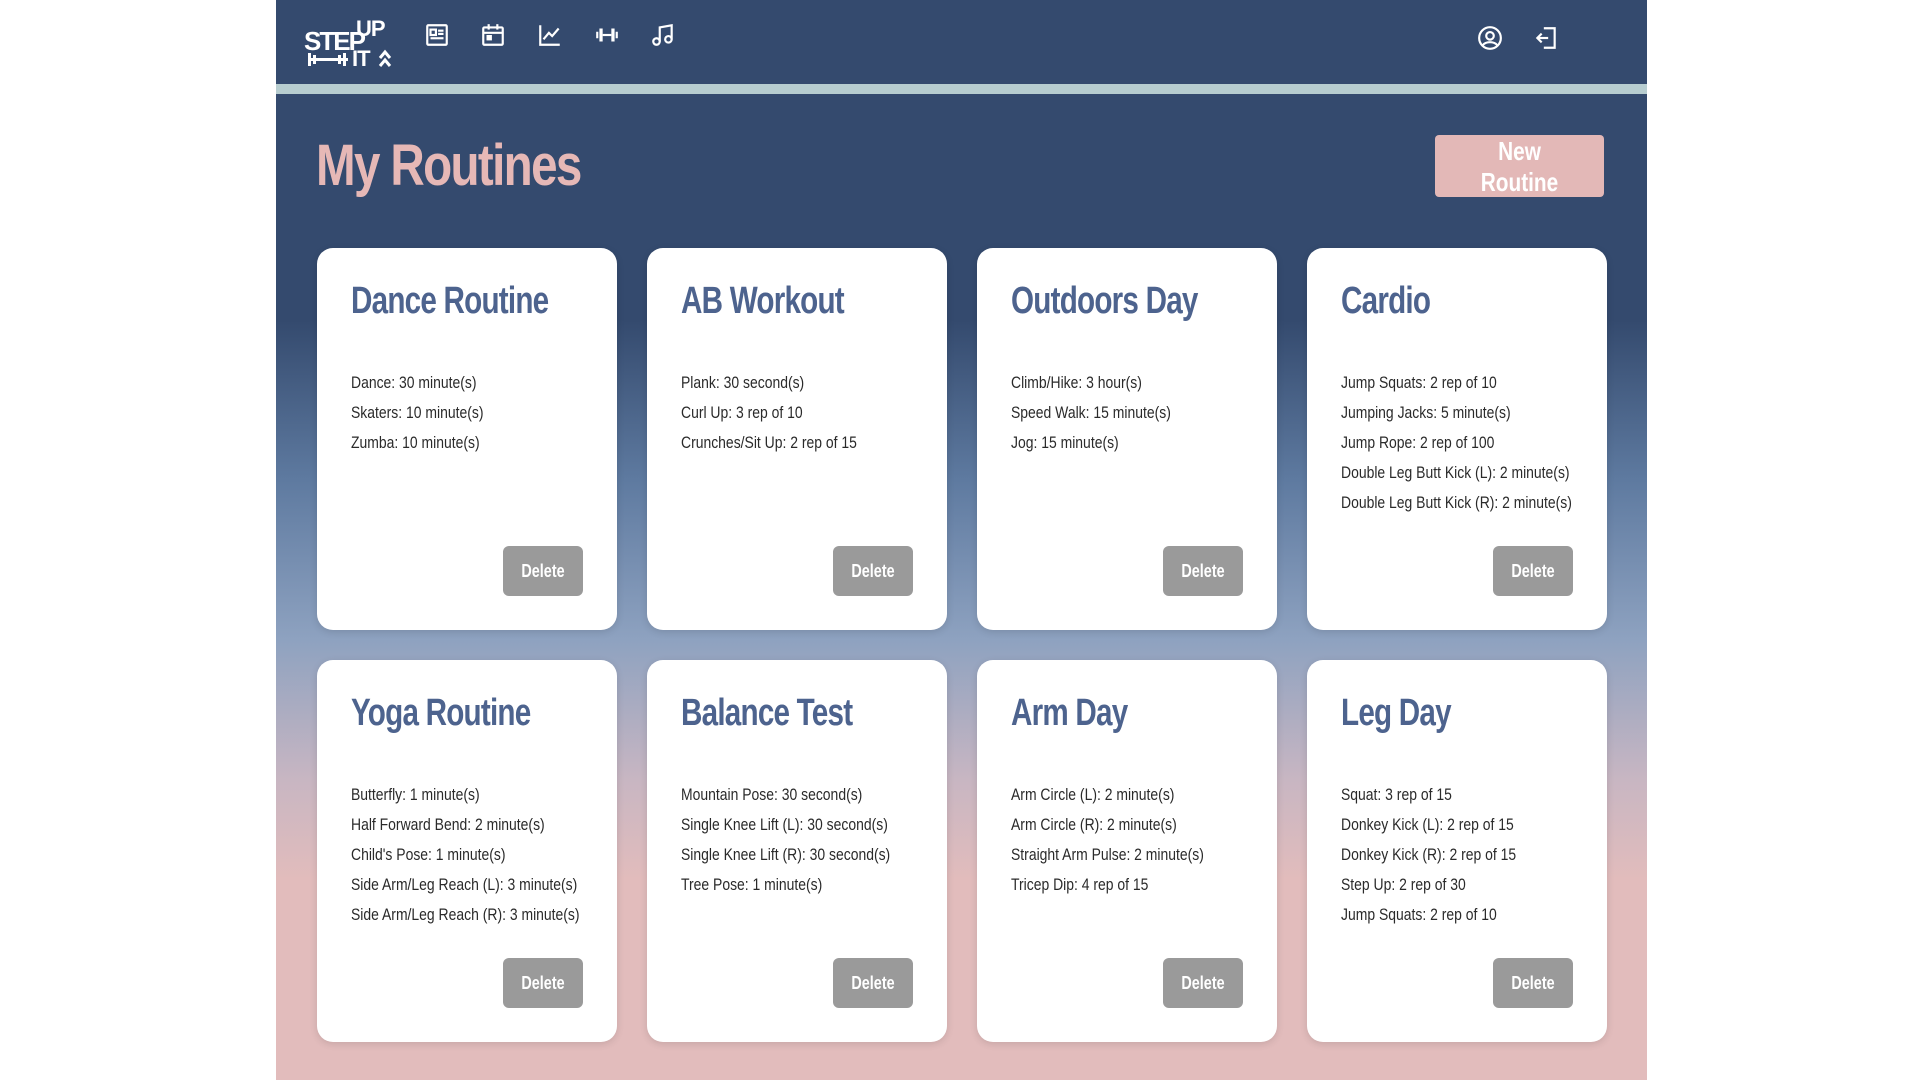 The height and width of the screenshot is (1080, 1920). I want to click on exercise-item: Jump Rope: 2 rep of 100, so click(1418, 442).